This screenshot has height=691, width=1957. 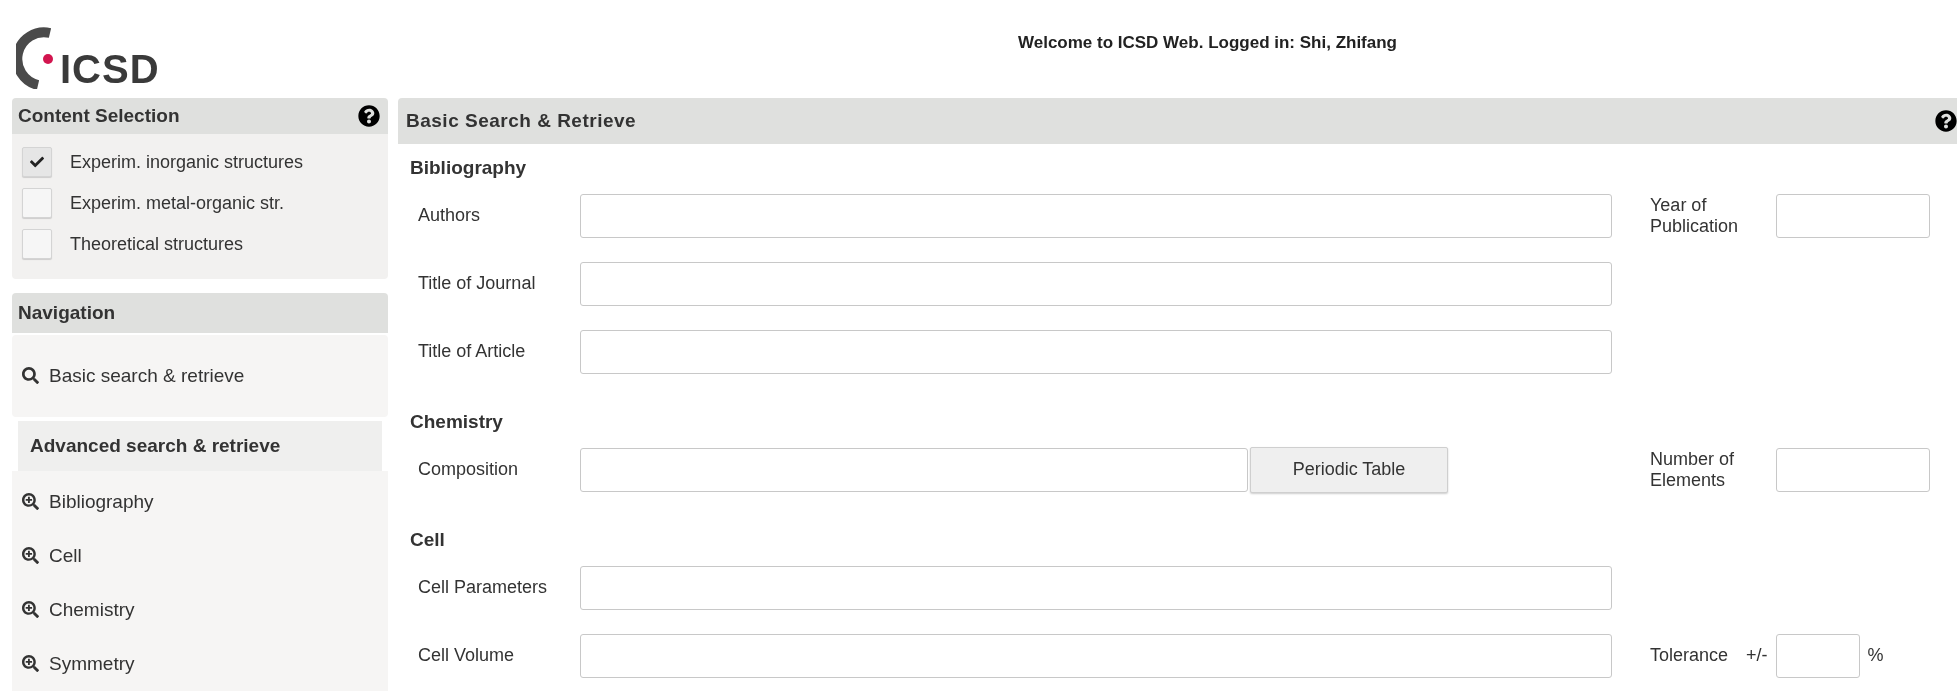 What do you see at coordinates (427, 539) in the screenshot?
I see `section-heading: Cell` at bounding box center [427, 539].